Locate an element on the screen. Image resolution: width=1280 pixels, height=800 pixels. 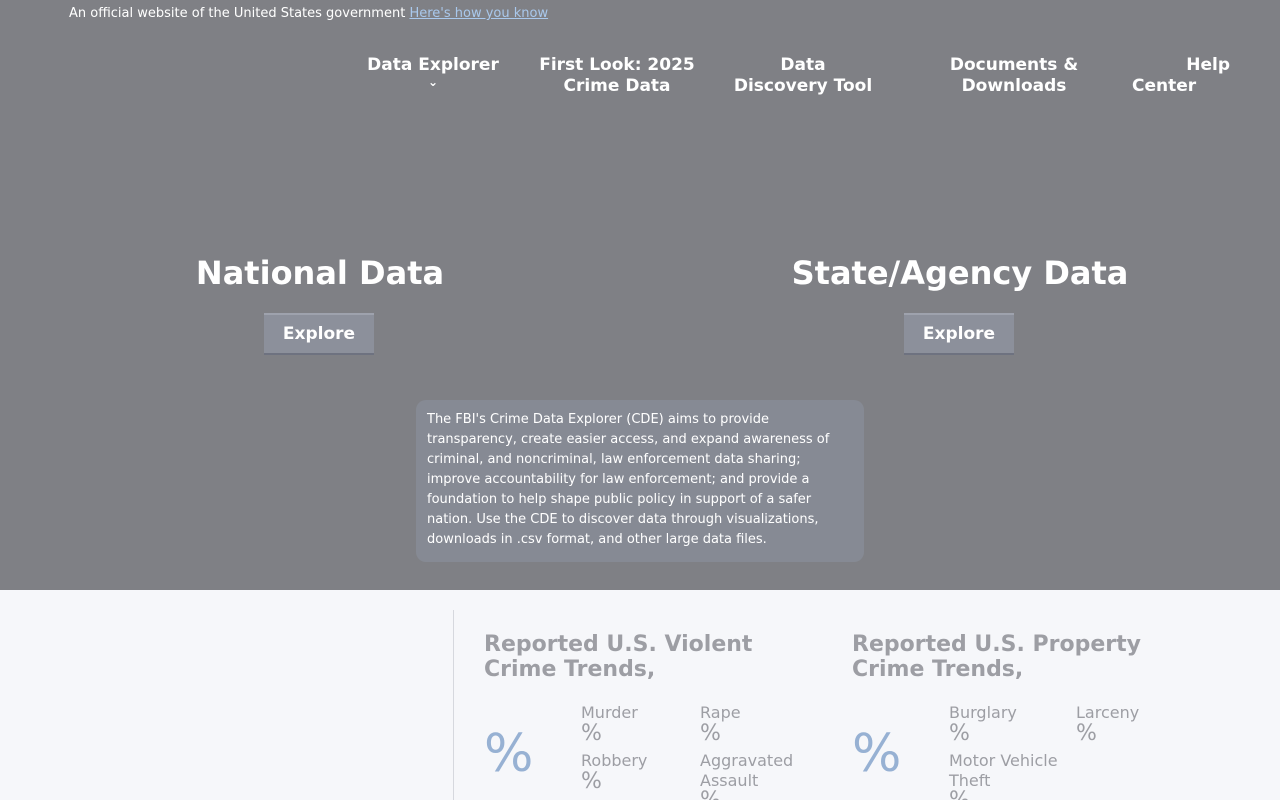
nav-help-line1: Help is located at coordinates (1208, 65).